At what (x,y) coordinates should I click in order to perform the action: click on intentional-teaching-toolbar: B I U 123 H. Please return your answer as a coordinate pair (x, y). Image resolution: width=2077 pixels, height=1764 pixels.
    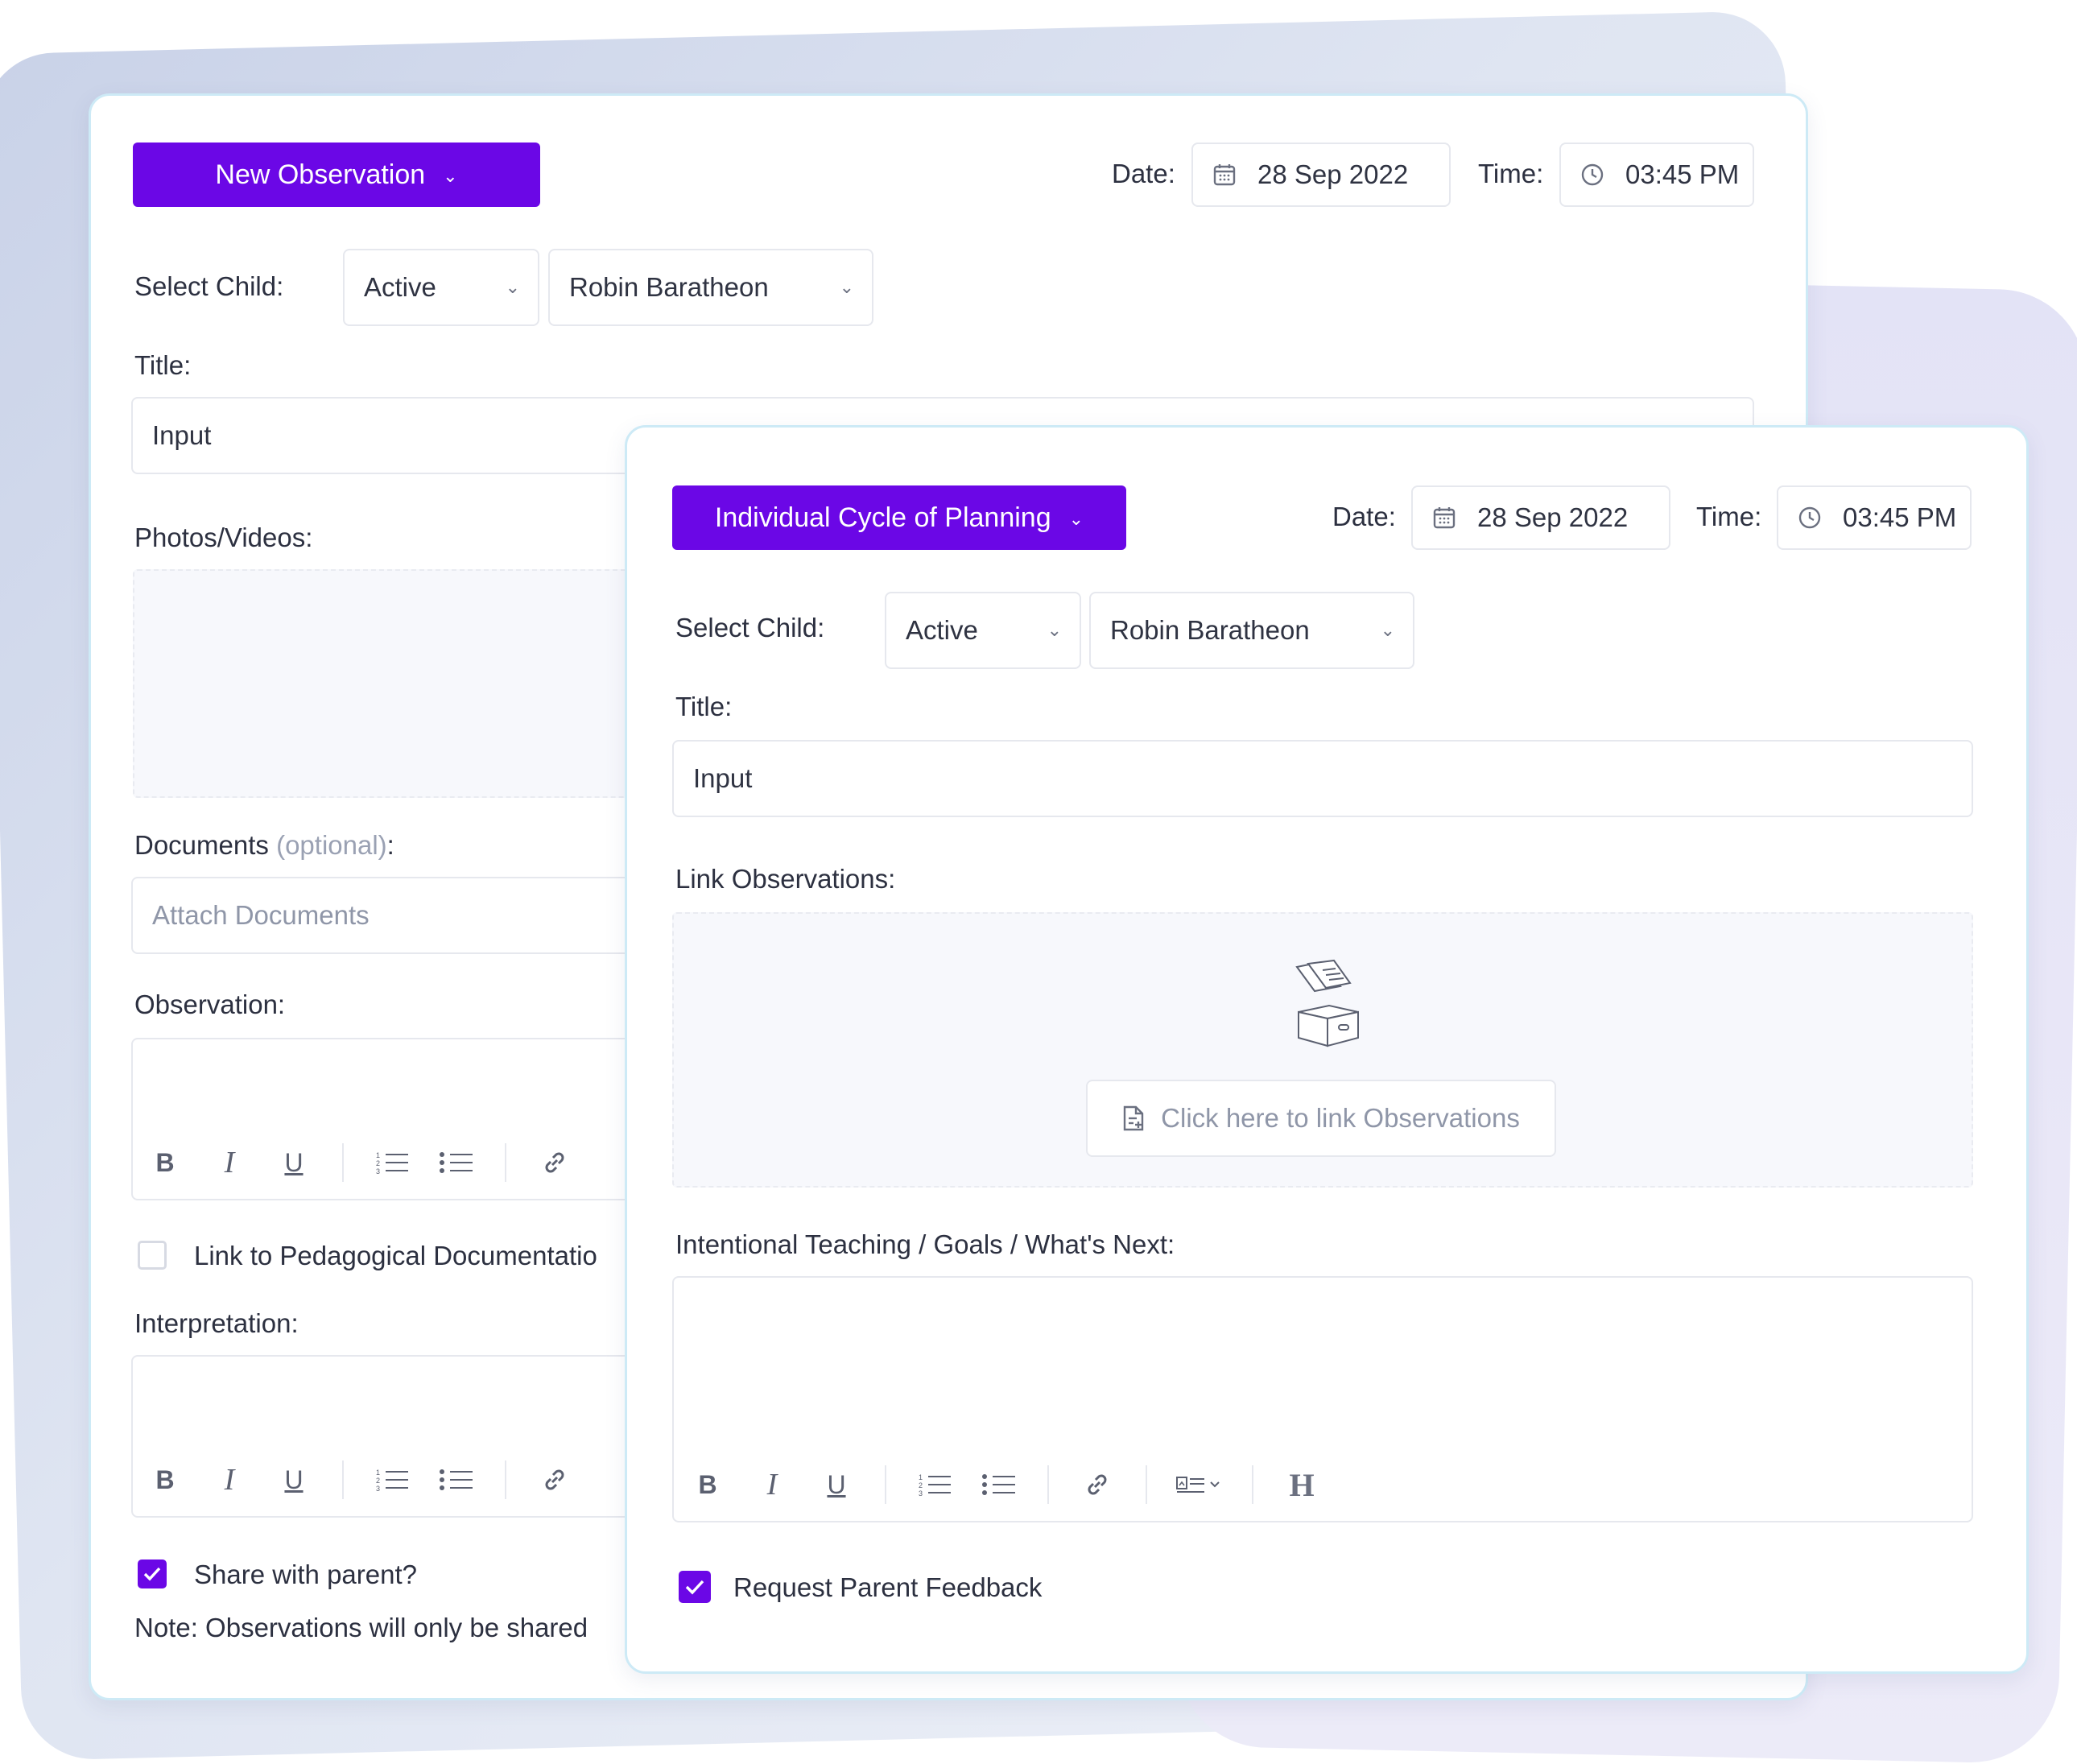
    Looking at the image, I should click on (1004, 1484).